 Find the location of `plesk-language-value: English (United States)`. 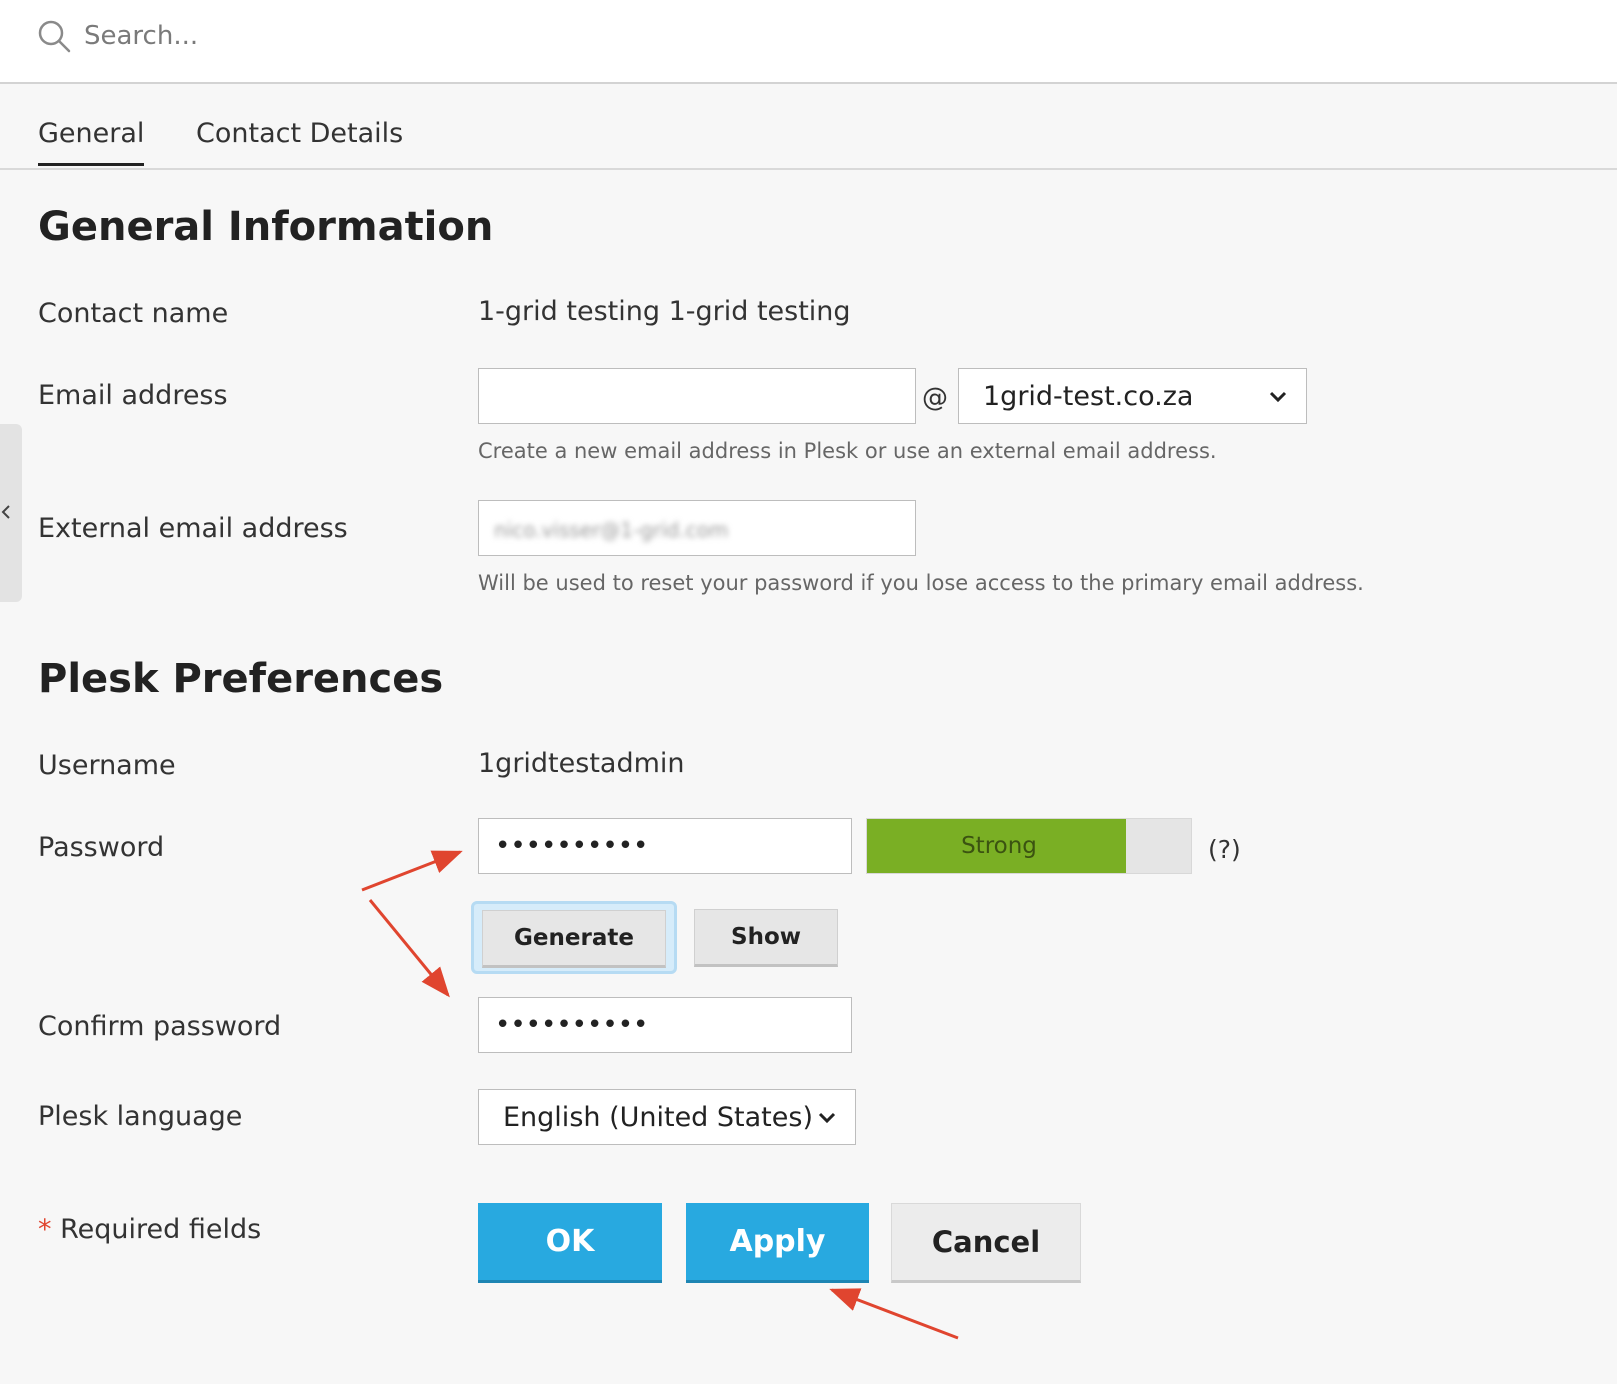

plesk-language-value: English (United States) is located at coordinates (658, 1117).